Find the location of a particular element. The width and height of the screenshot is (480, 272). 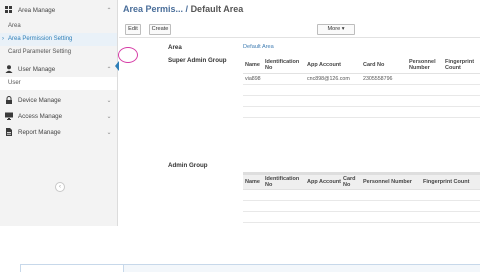

area-value: Default Area is located at coordinates (258, 47).